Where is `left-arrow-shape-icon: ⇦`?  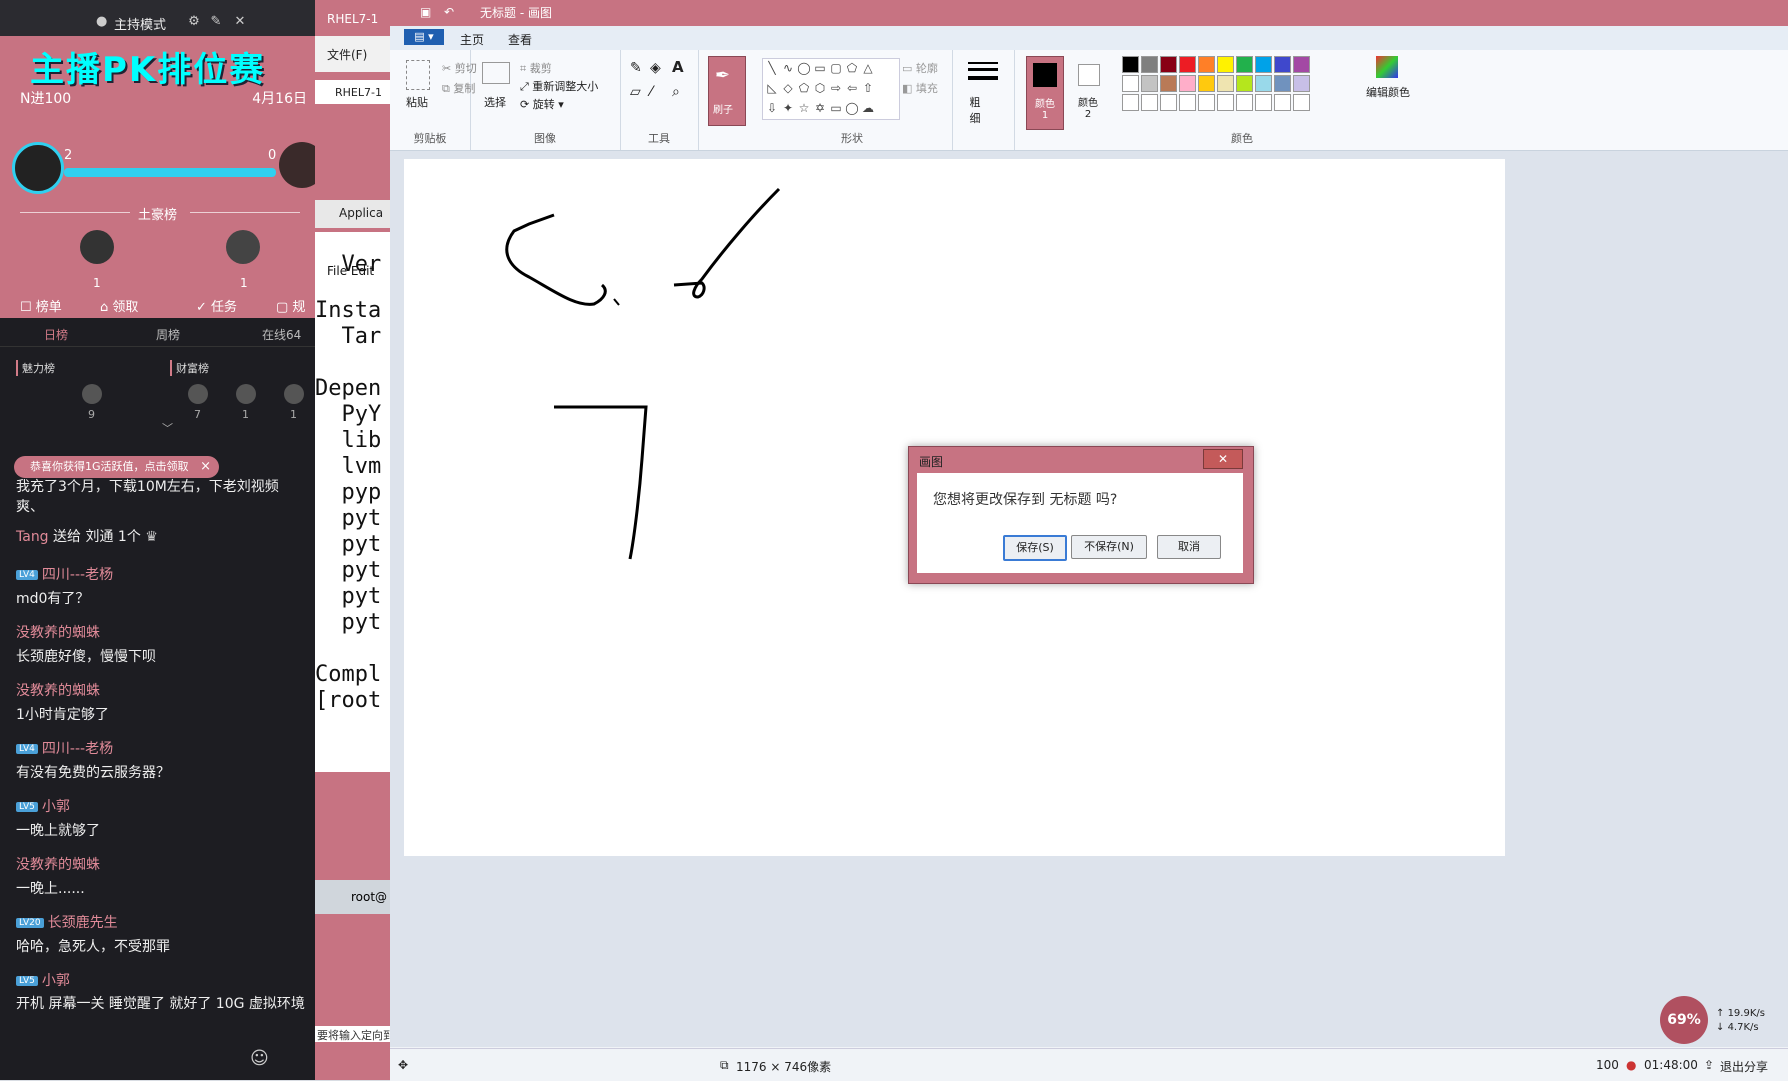 left-arrow-shape-icon: ⇦ is located at coordinates (852, 88).